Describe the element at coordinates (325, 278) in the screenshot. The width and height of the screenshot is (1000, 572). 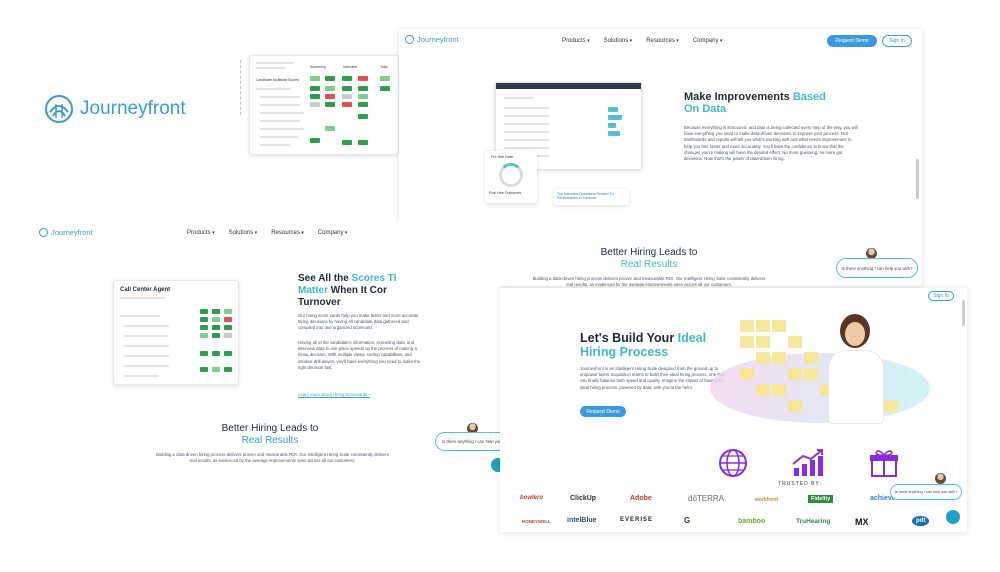
I see `scores-title-1: See All the` at that location.